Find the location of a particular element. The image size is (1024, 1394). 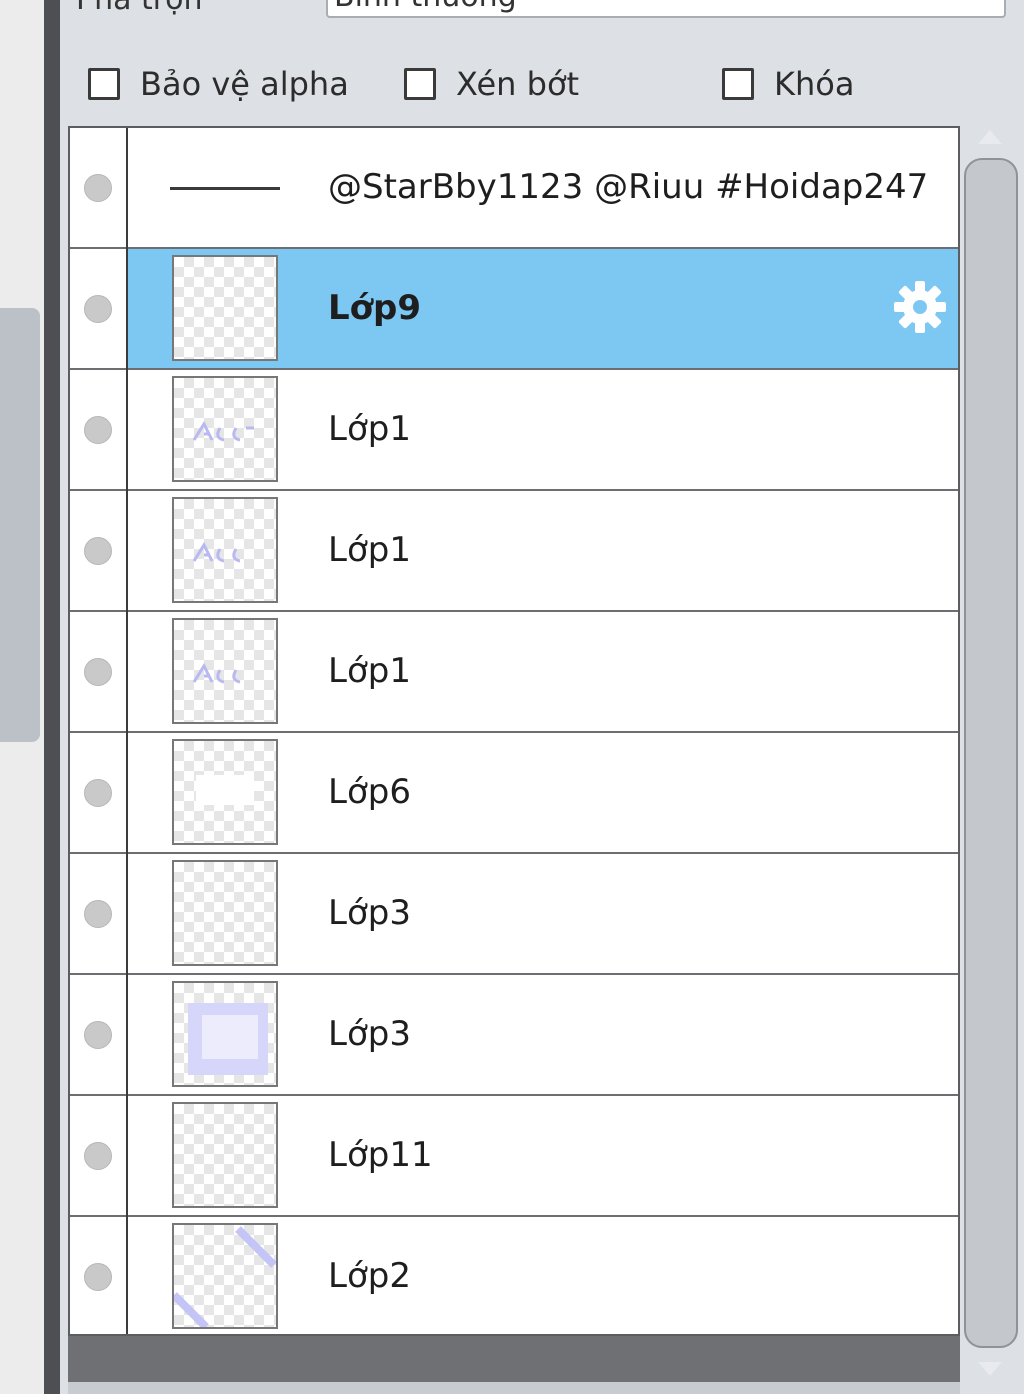

layer-row: Lớp2 is located at coordinates (514, 1275).